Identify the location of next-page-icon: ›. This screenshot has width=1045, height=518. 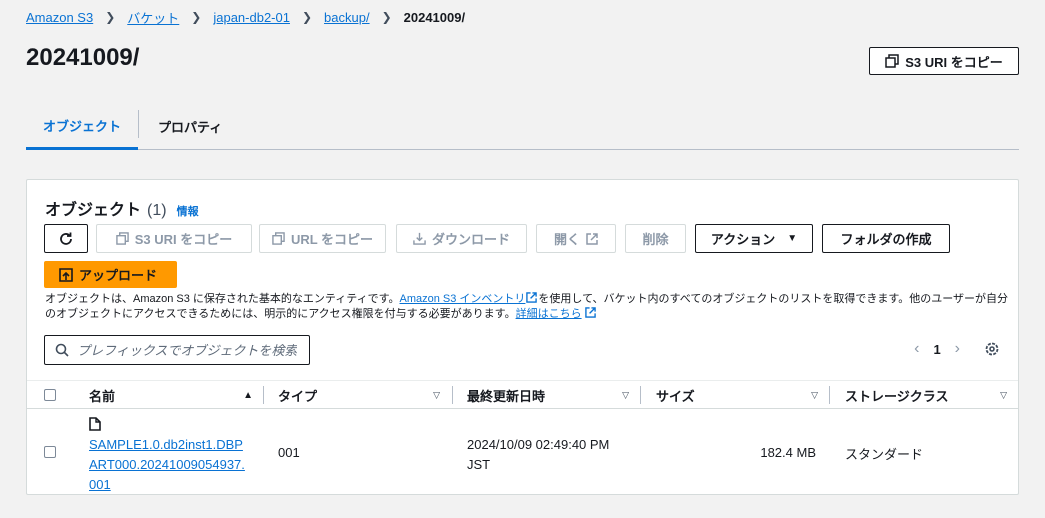
(957, 349).